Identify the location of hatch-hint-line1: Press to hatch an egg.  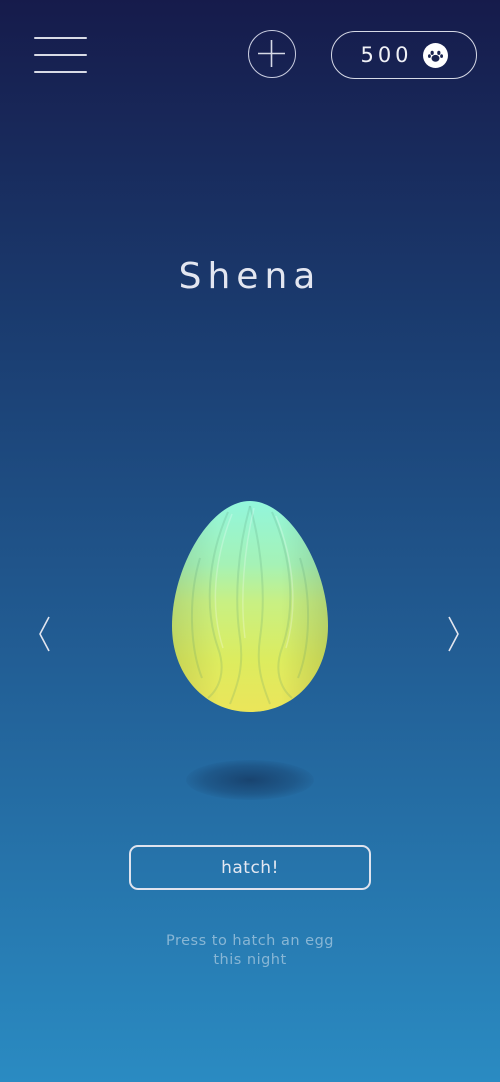
(250, 941).